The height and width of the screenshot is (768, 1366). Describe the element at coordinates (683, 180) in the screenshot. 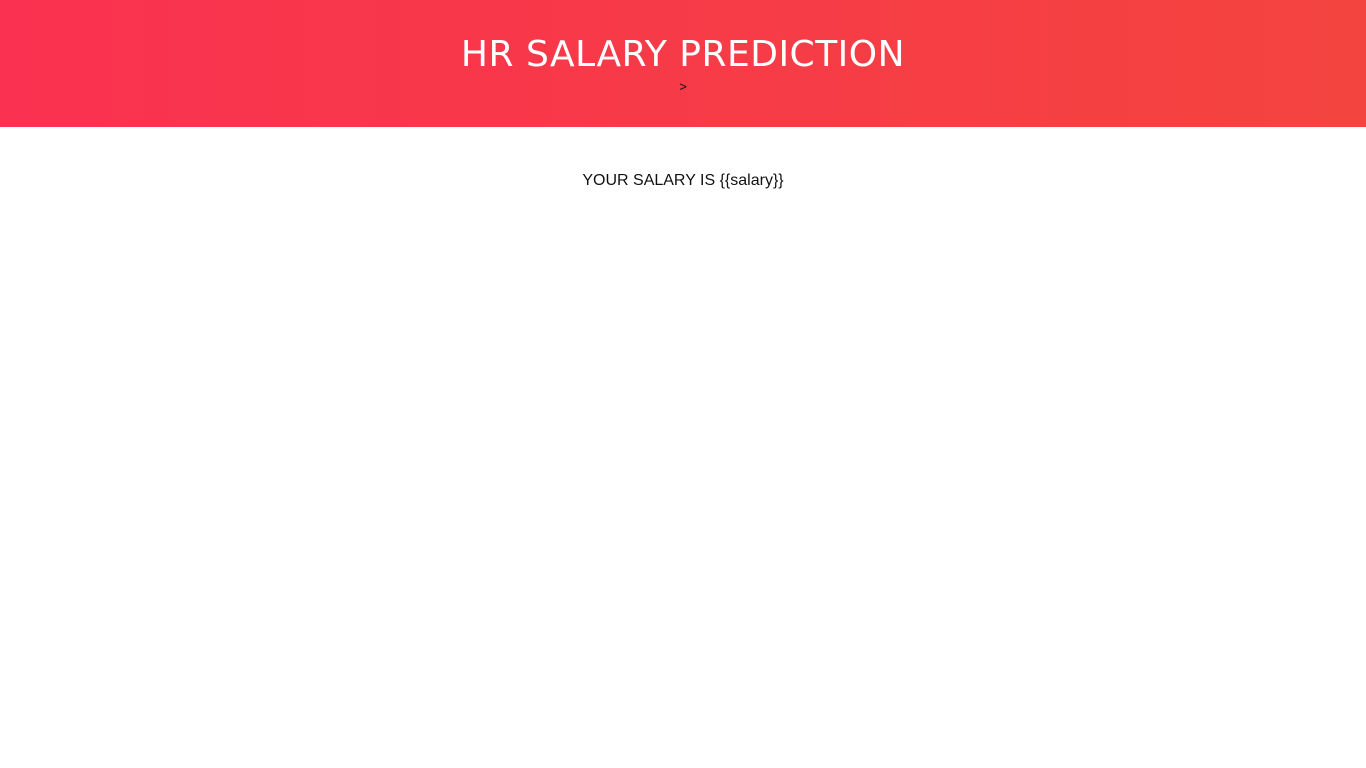

I see `salary-result-text: YOUR SALARY IS {{salary}}` at that location.